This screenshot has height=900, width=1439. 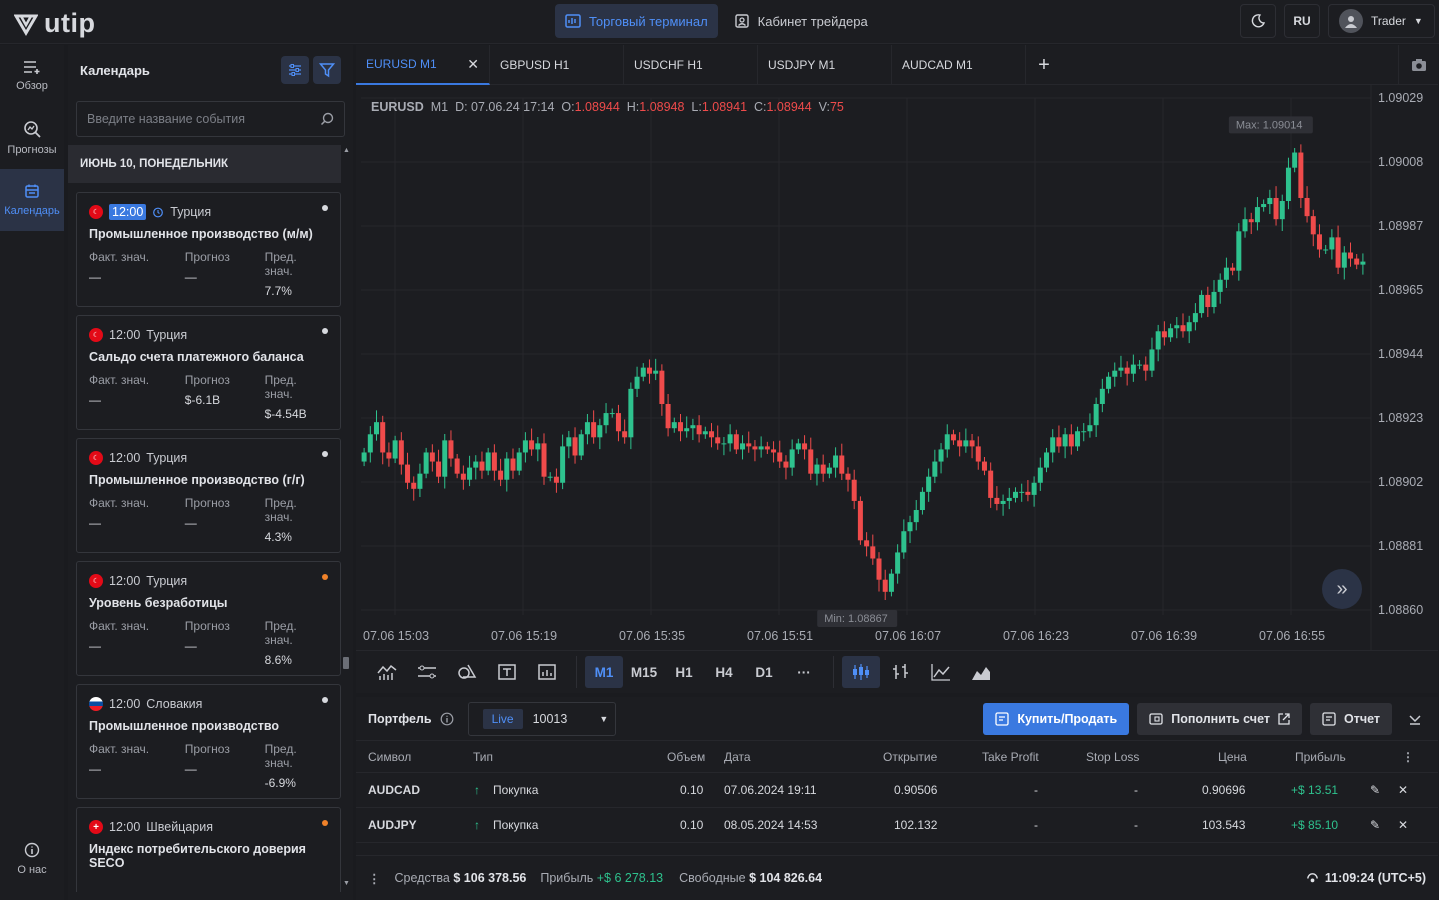 I want to click on candles-icon, so click(x=861, y=672).